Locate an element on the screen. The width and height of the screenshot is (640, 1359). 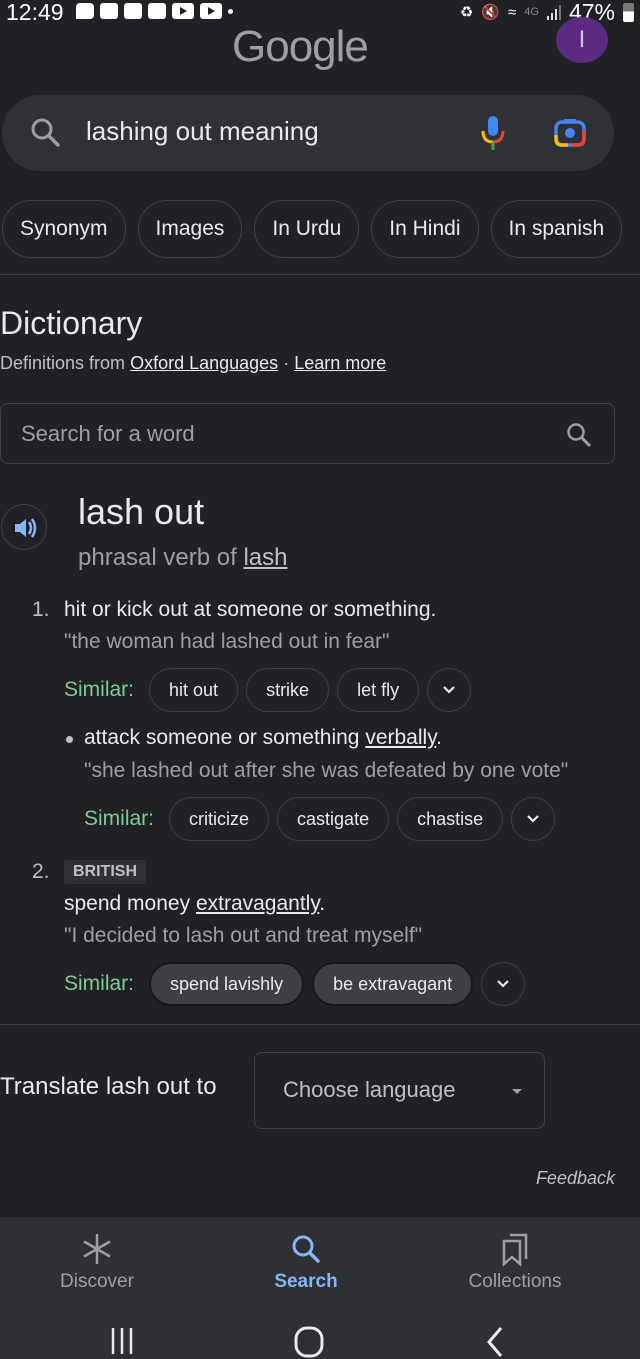
lash-link: lash is located at coordinates (265, 557).